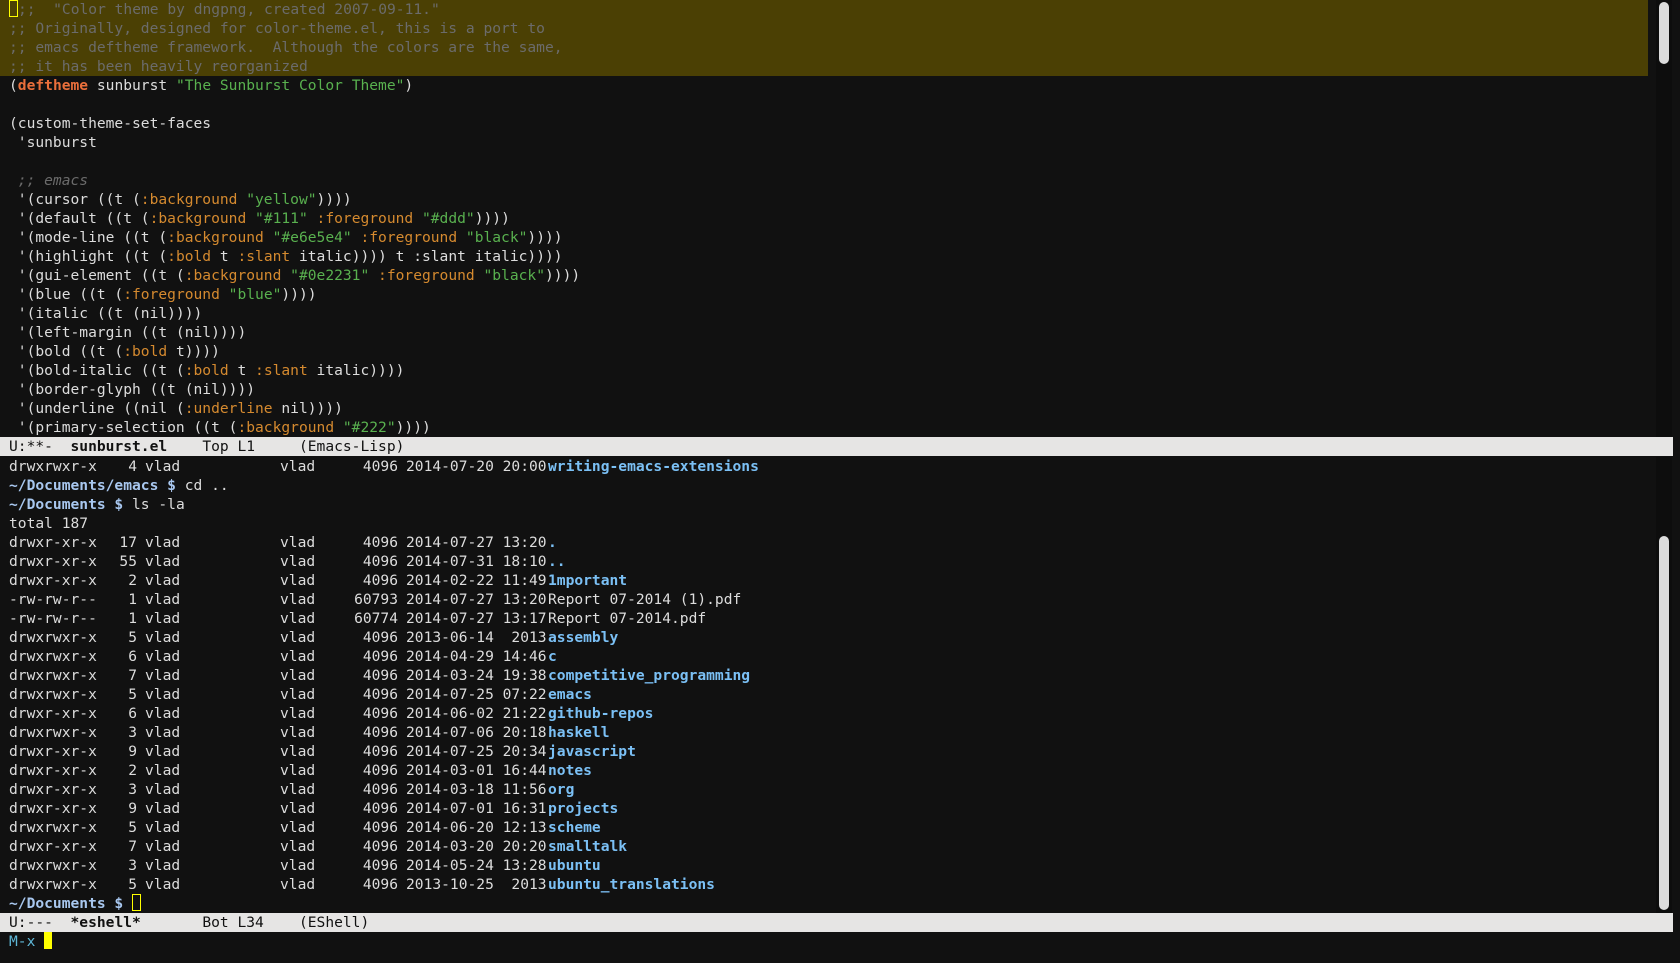  What do you see at coordinates (114, 351) in the screenshot?
I see `face-definition-line: '(bold ((t (:bold t))))` at bounding box center [114, 351].